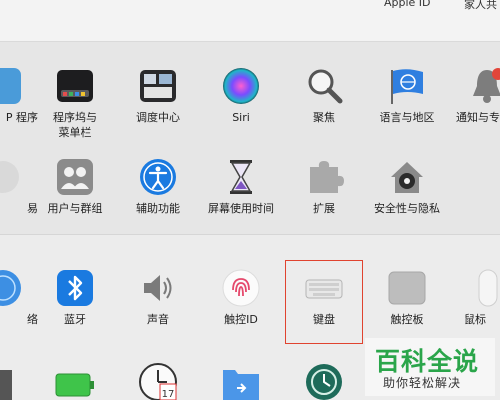 The height and width of the screenshot is (400, 500). I want to click on puzzle-piece-icon, so click(327, 177).